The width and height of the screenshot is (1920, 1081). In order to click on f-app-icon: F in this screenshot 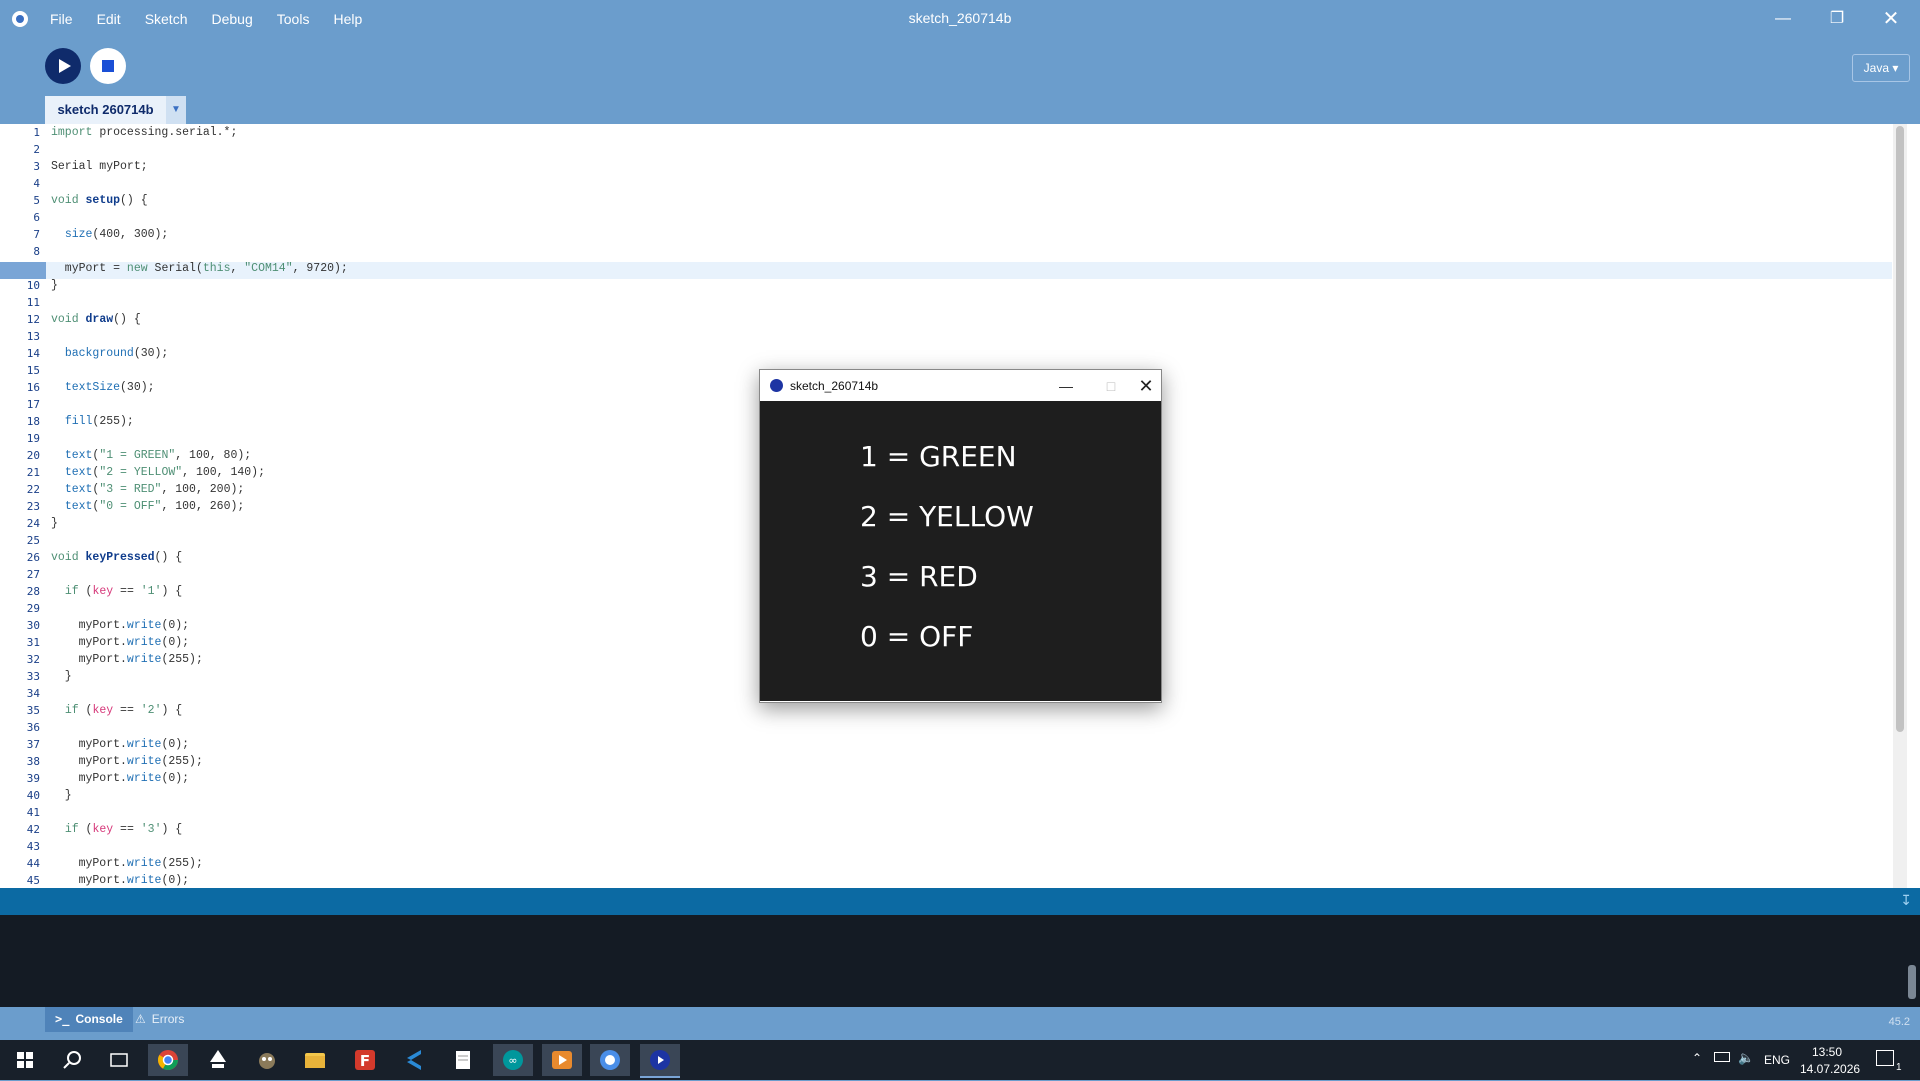, I will do `click(365, 1060)`.